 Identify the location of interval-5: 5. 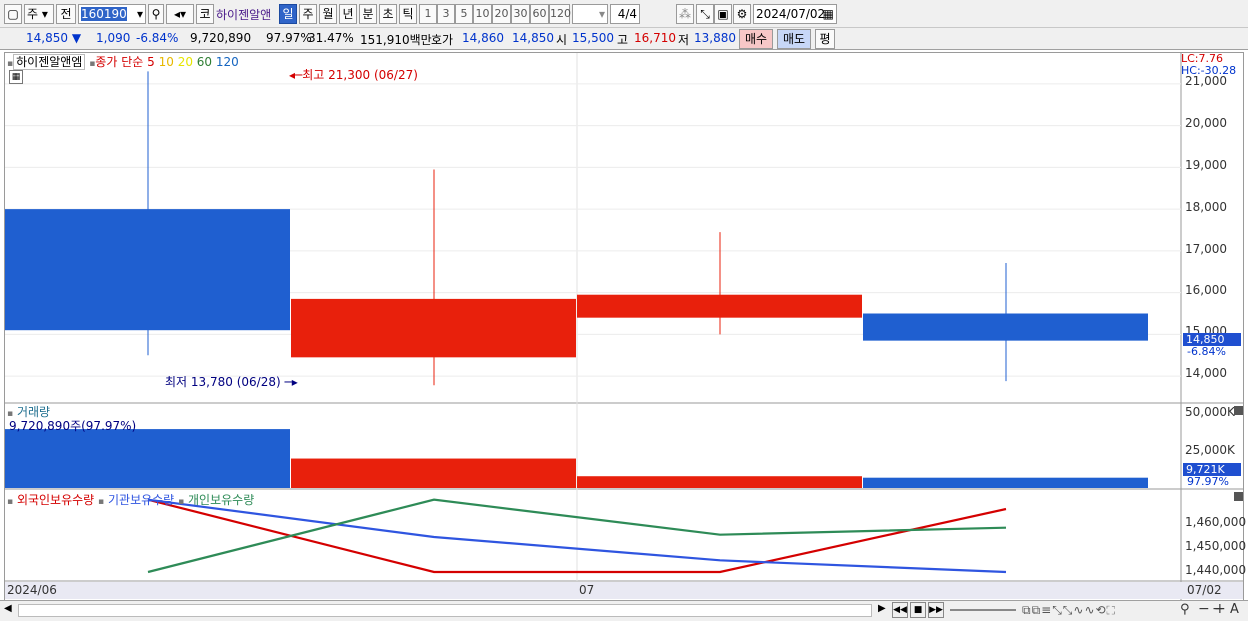
(464, 14).